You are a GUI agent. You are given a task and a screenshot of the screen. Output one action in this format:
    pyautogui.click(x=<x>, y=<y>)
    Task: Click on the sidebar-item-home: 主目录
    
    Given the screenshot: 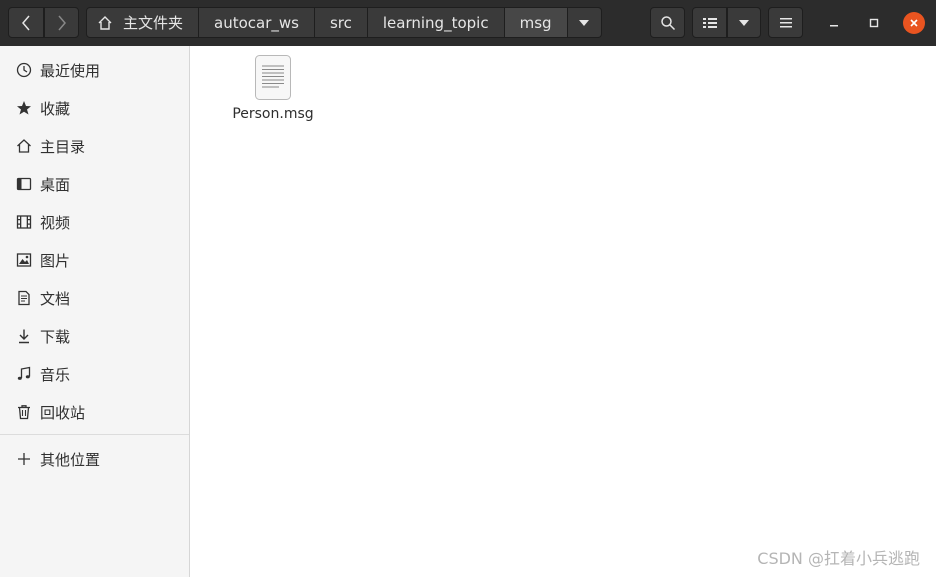 What is the action you would take?
    pyautogui.click(x=94, y=146)
    